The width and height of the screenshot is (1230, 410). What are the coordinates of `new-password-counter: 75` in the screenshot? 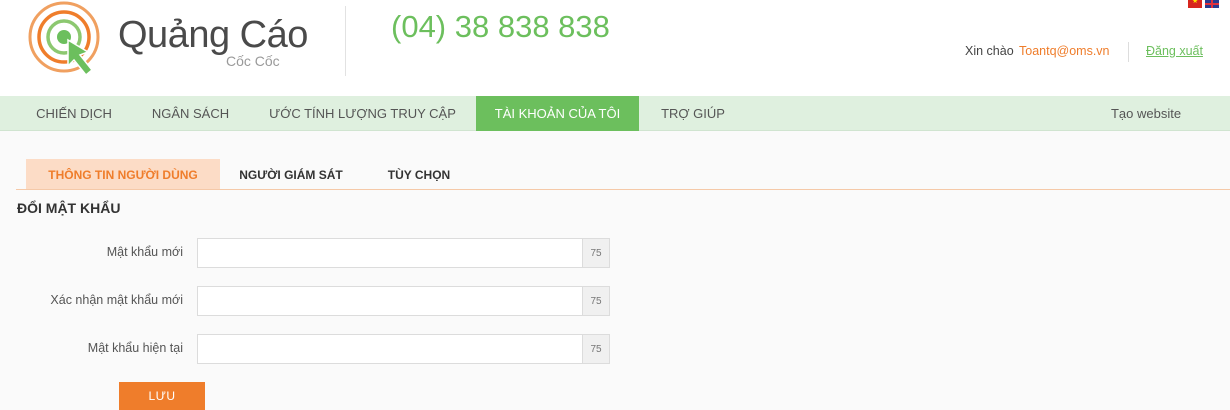 It's located at (596, 253).